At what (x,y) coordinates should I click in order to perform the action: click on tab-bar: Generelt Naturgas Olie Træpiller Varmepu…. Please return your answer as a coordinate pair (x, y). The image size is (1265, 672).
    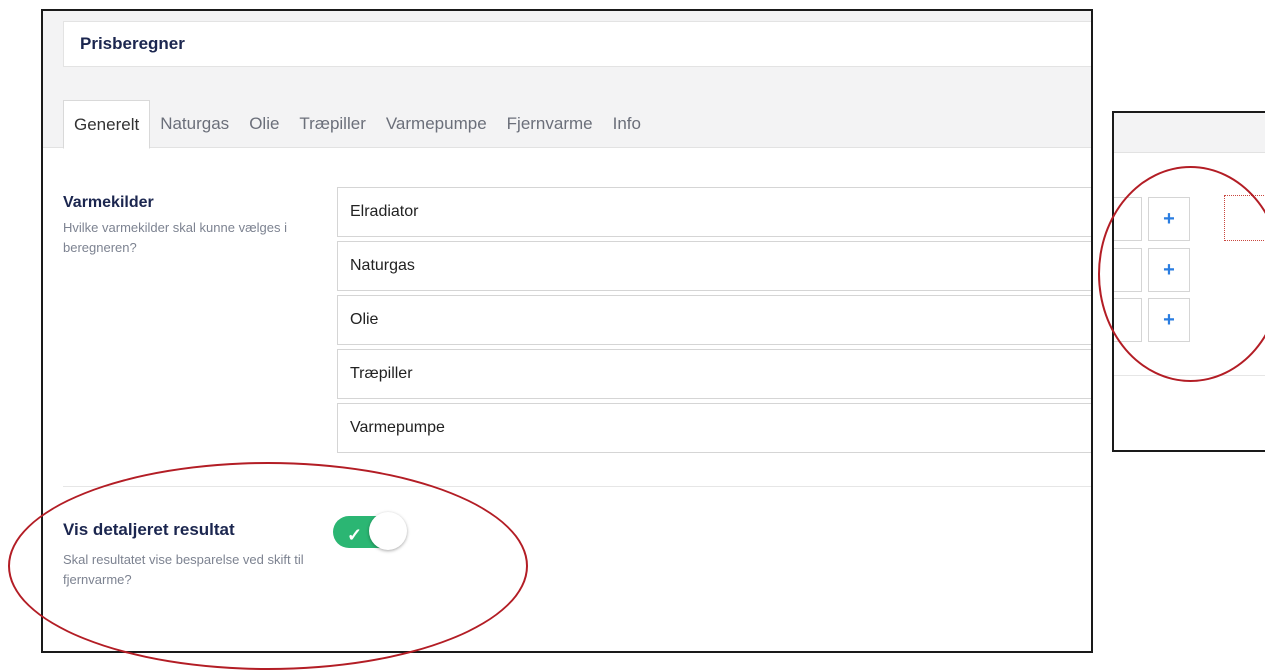
    Looking at the image, I should click on (357, 119).